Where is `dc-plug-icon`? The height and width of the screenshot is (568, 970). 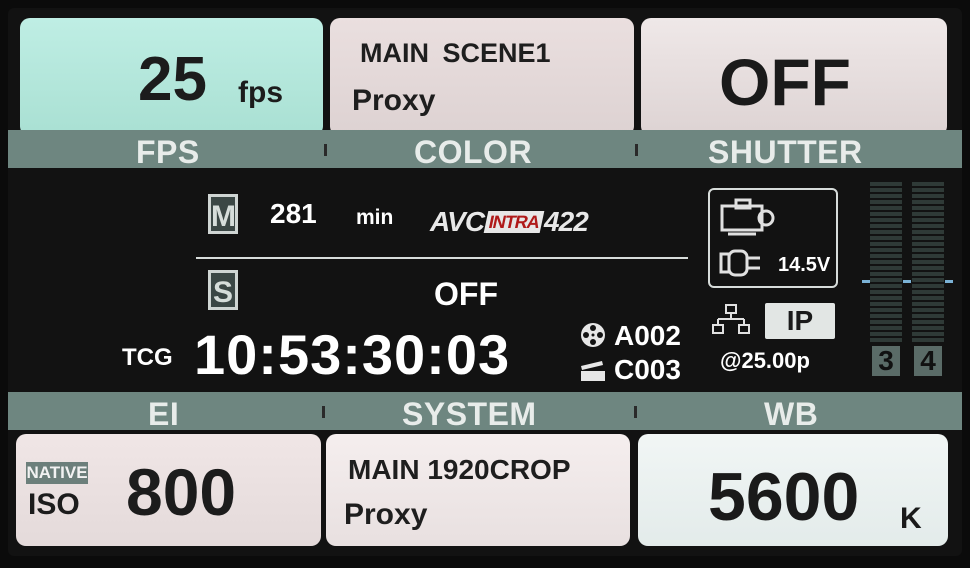 dc-plug-icon is located at coordinates (746, 265).